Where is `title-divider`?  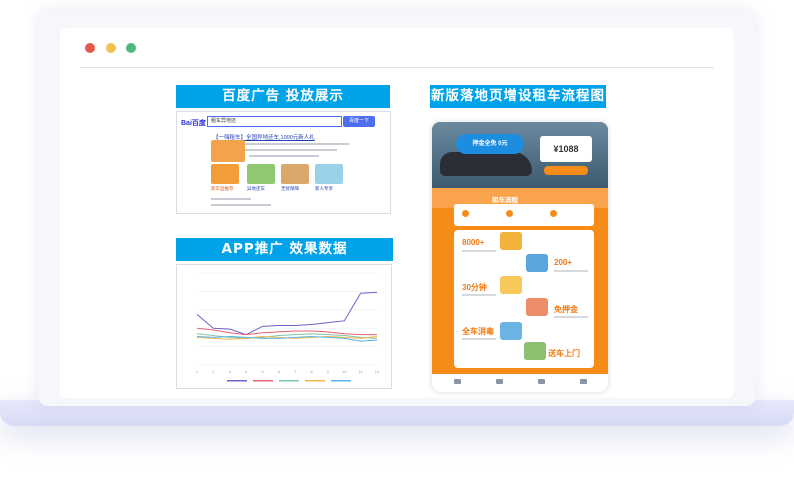 title-divider is located at coordinates (397, 67).